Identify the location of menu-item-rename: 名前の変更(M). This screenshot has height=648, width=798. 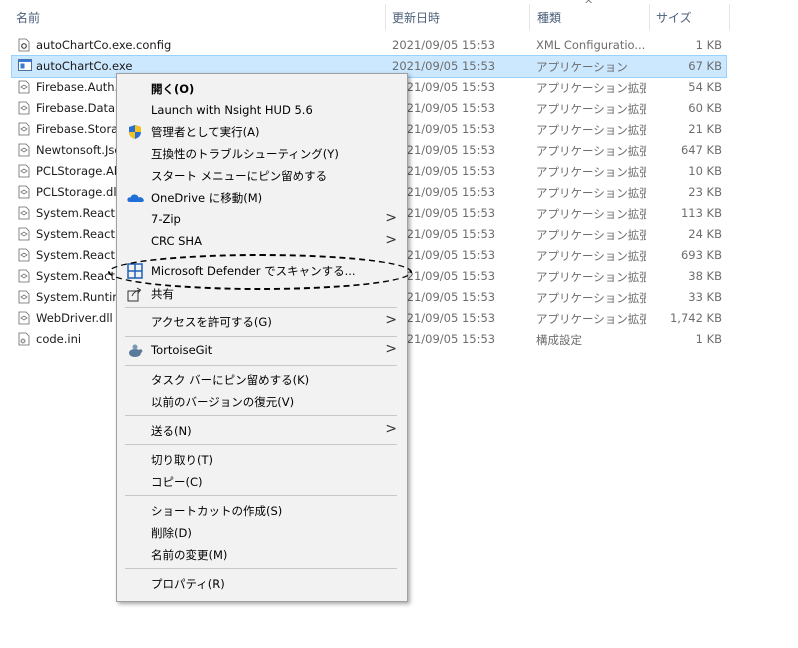
(262, 554).